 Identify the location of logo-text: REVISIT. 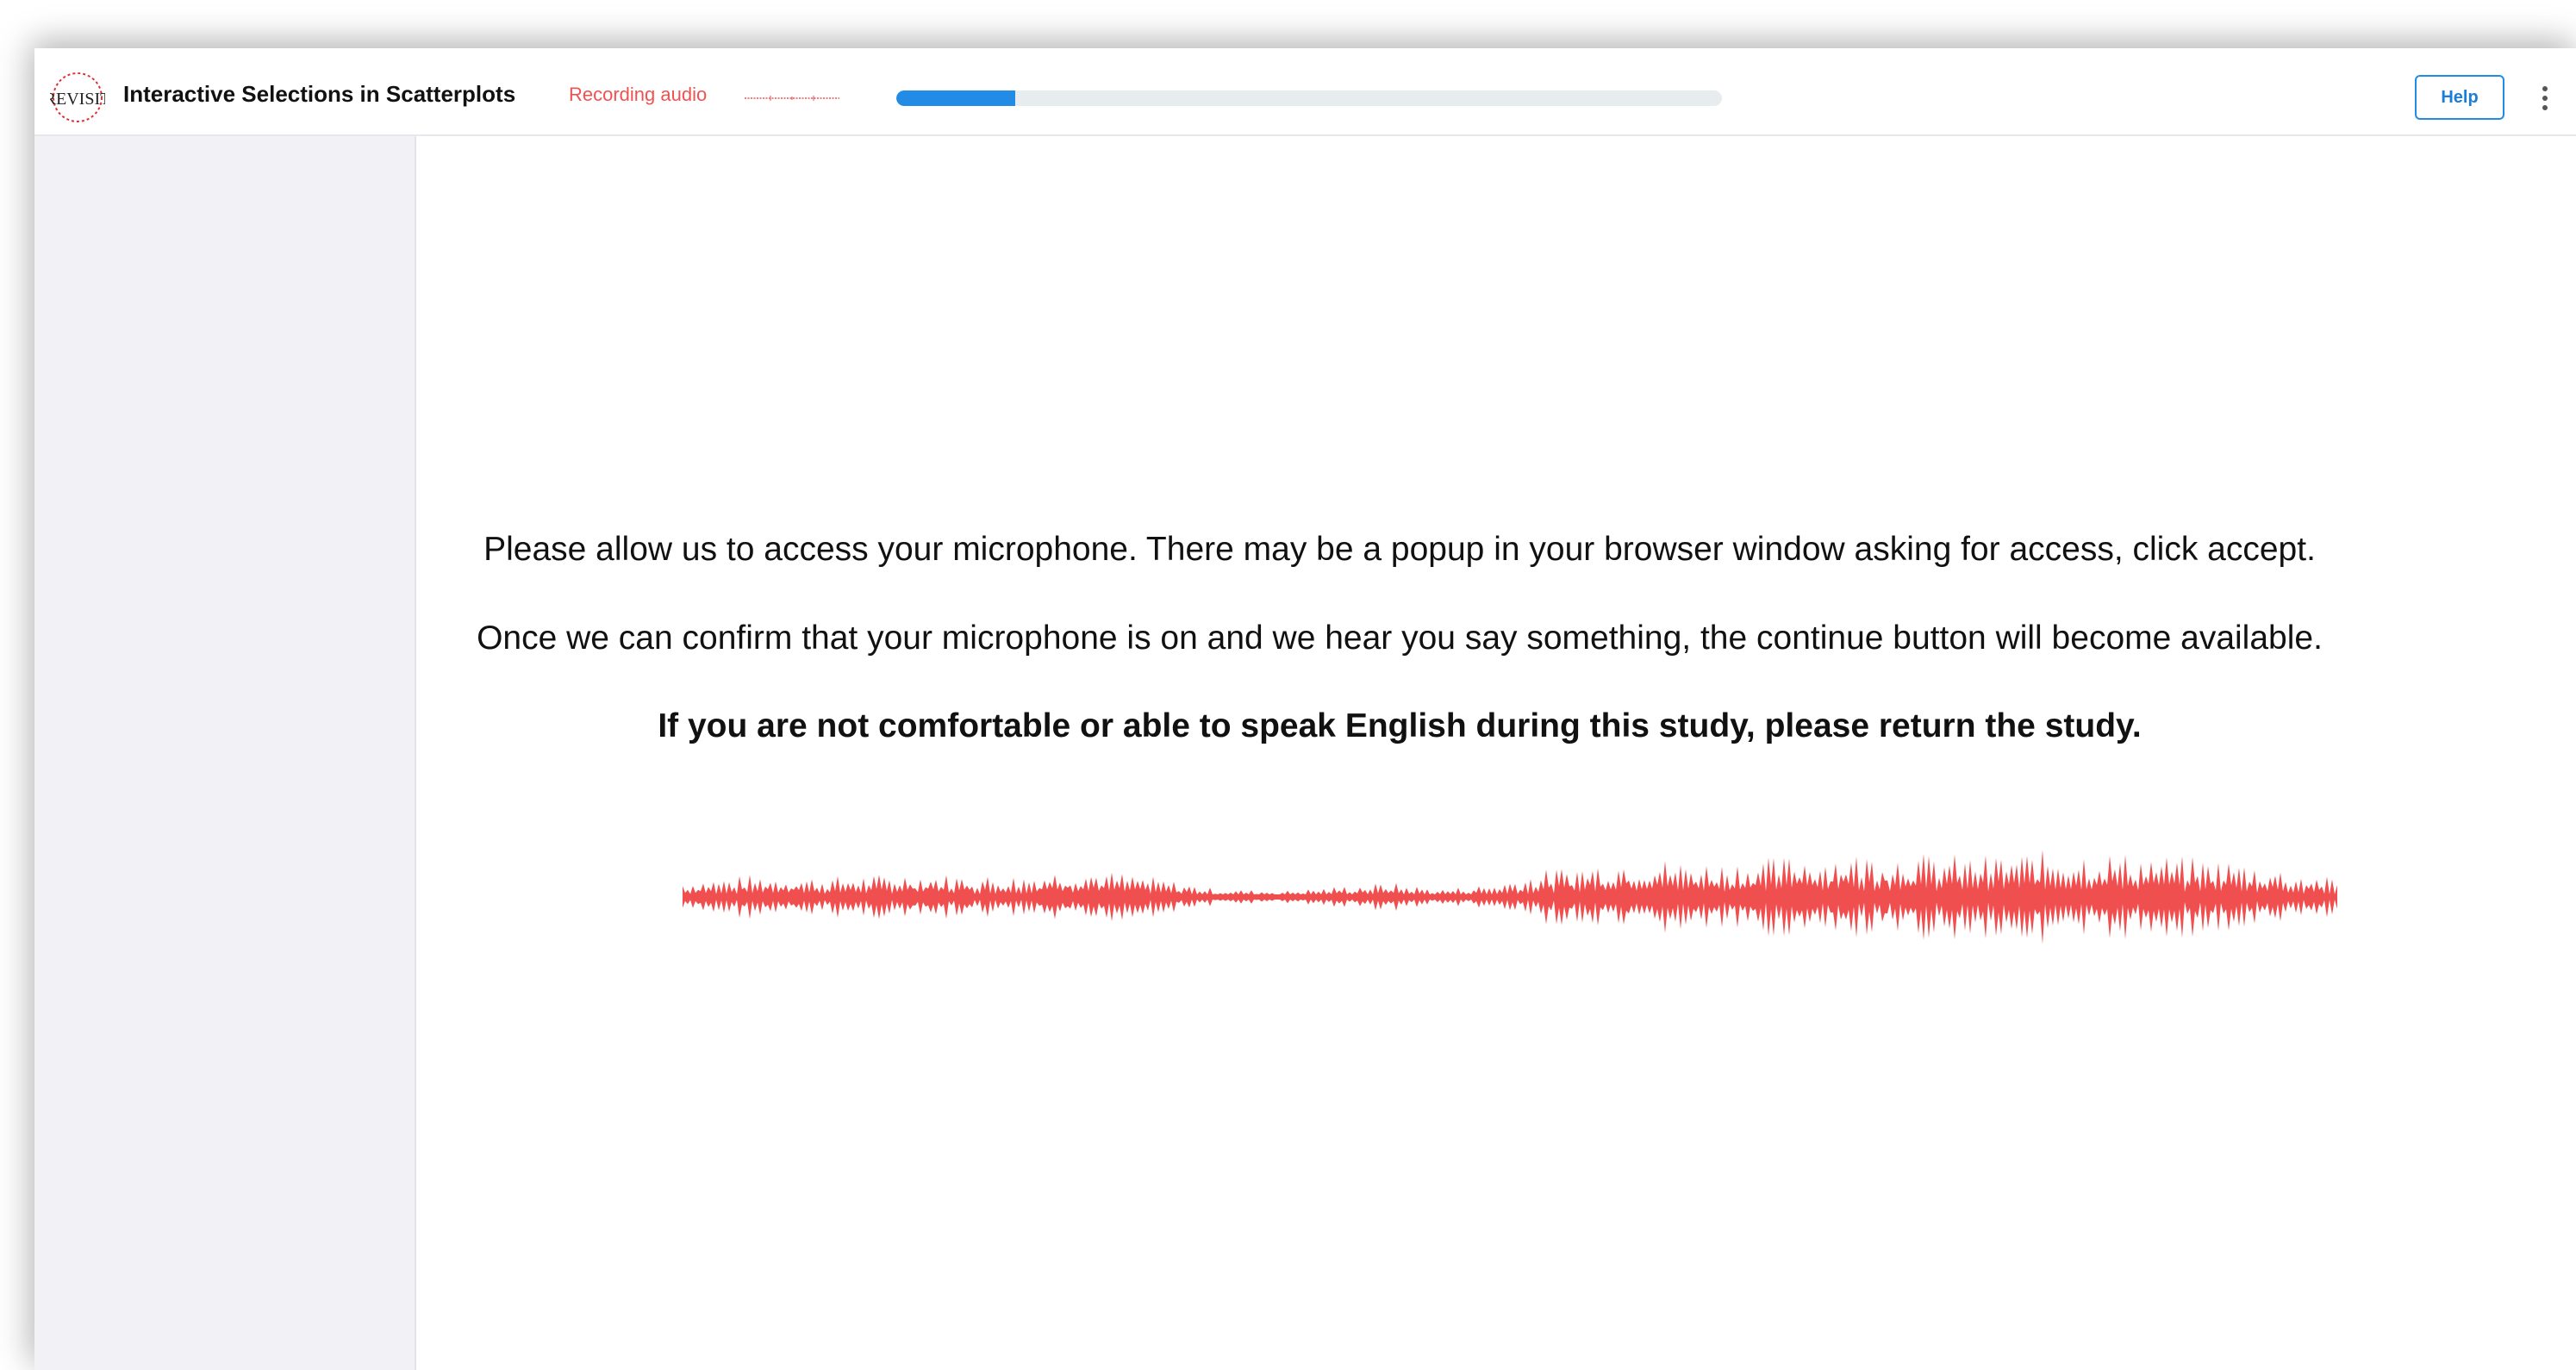
(77, 100).